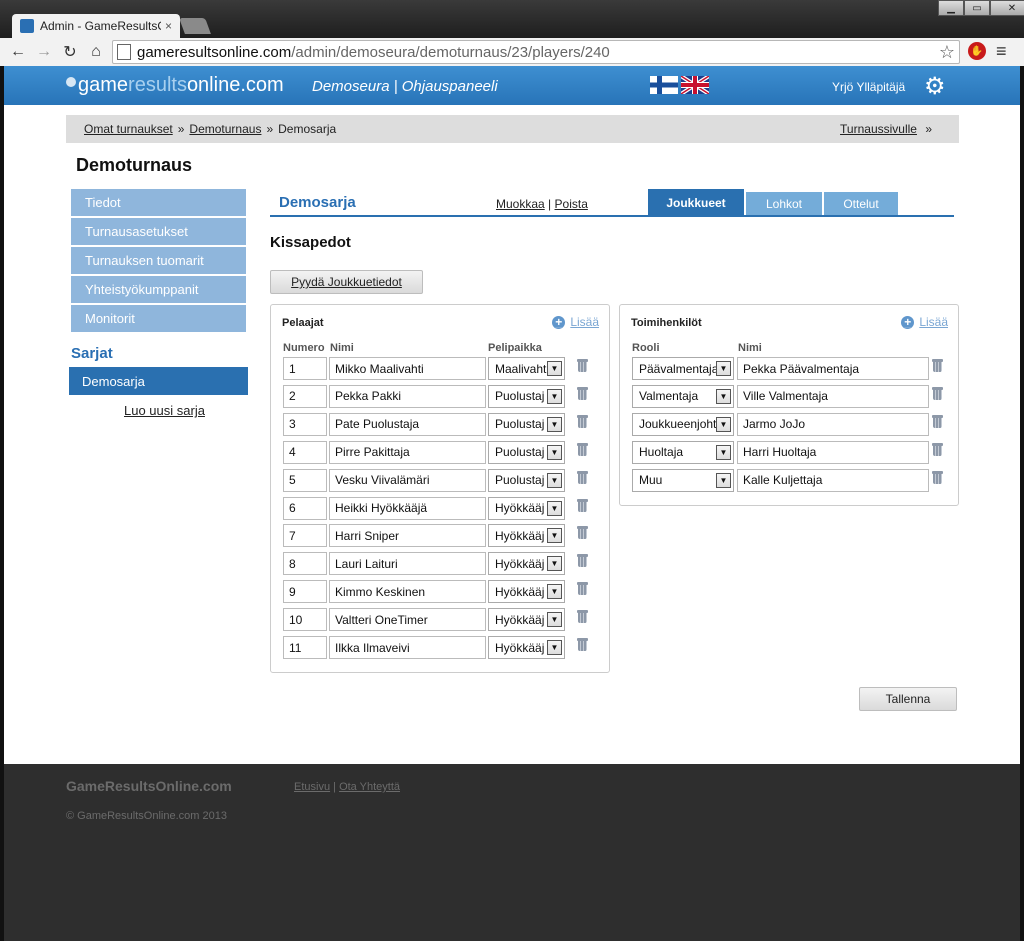 The image size is (1024, 941). What do you see at coordinates (158, 381) in the screenshot?
I see `sidebar-item-demosarja: Demosarja` at bounding box center [158, 381].